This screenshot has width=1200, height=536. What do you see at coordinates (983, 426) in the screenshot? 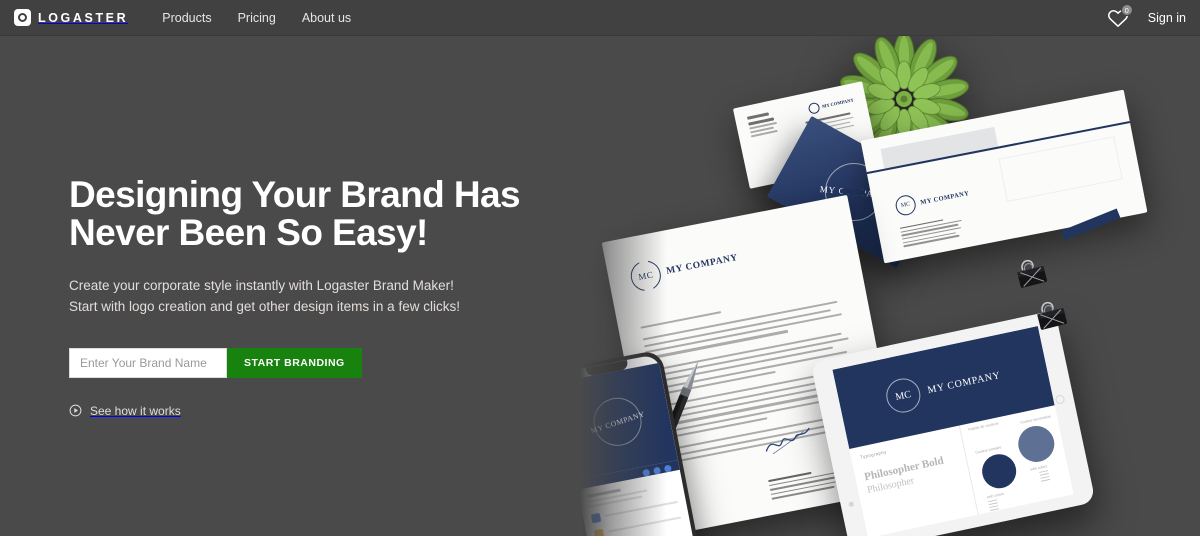
I see `palette-section-label: Palette de couleurs` at bounding box center [983, 426].